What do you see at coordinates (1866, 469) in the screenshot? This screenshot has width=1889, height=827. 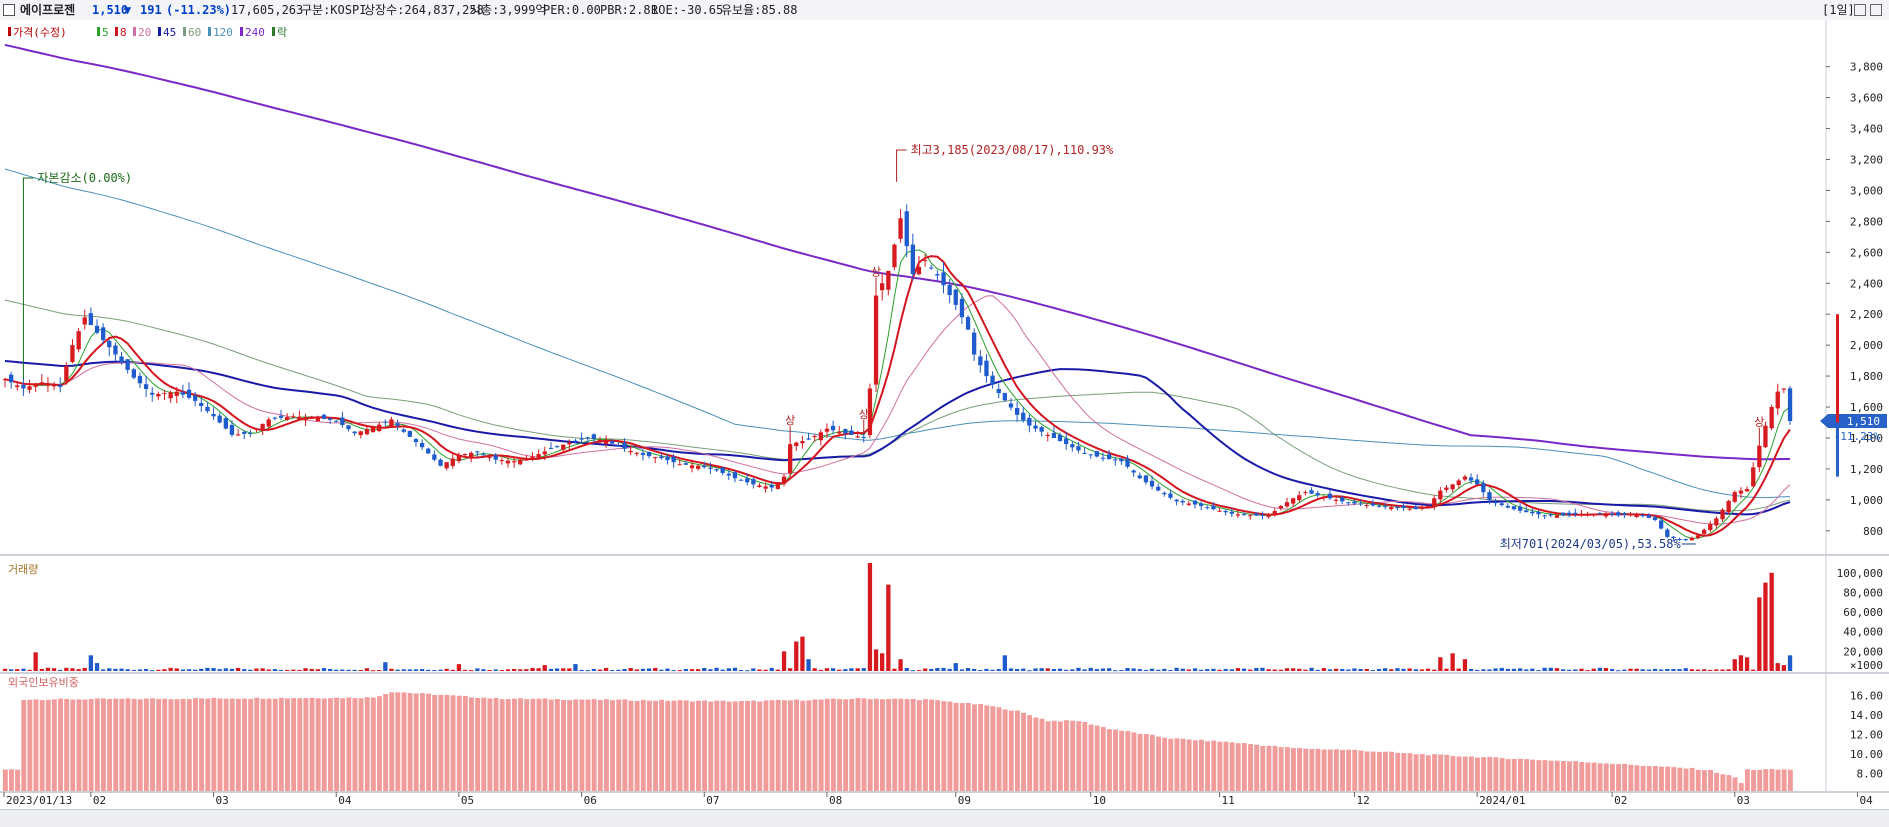 I see `price-tick-label: 1,200` at bounding box center [1866, 469].